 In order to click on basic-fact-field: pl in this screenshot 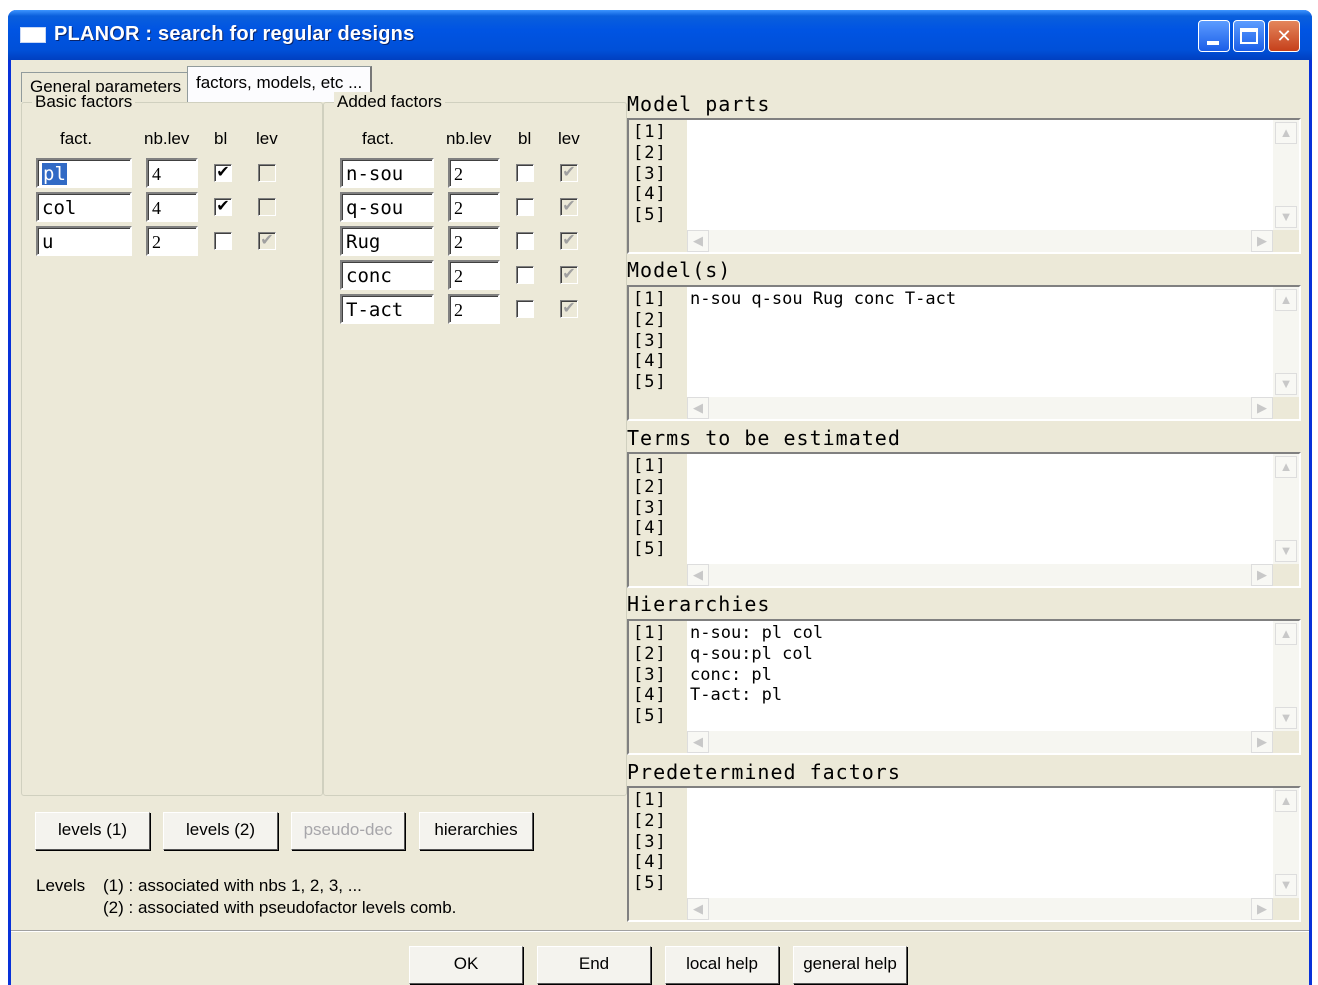, I will do `click(84, 173)`.